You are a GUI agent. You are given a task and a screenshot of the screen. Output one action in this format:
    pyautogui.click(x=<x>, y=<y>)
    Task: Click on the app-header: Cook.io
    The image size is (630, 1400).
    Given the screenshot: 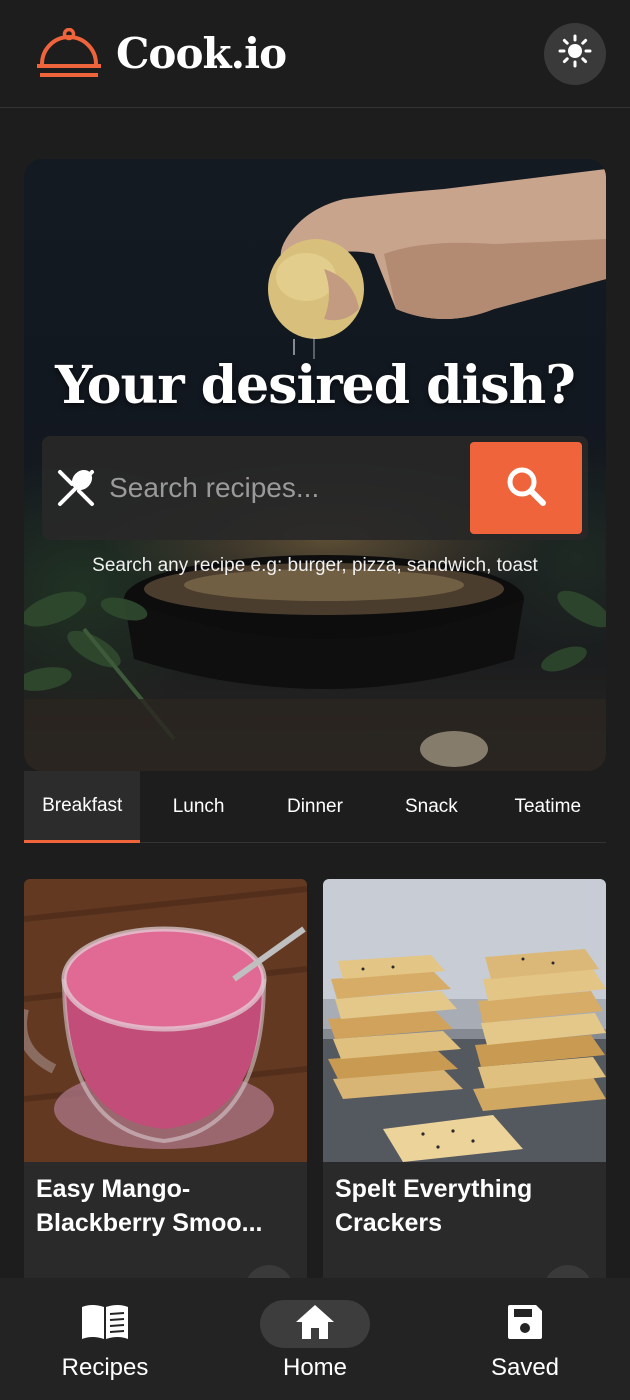 What is the action you would take?
    pyautogui.click(x=315, y=54)
    